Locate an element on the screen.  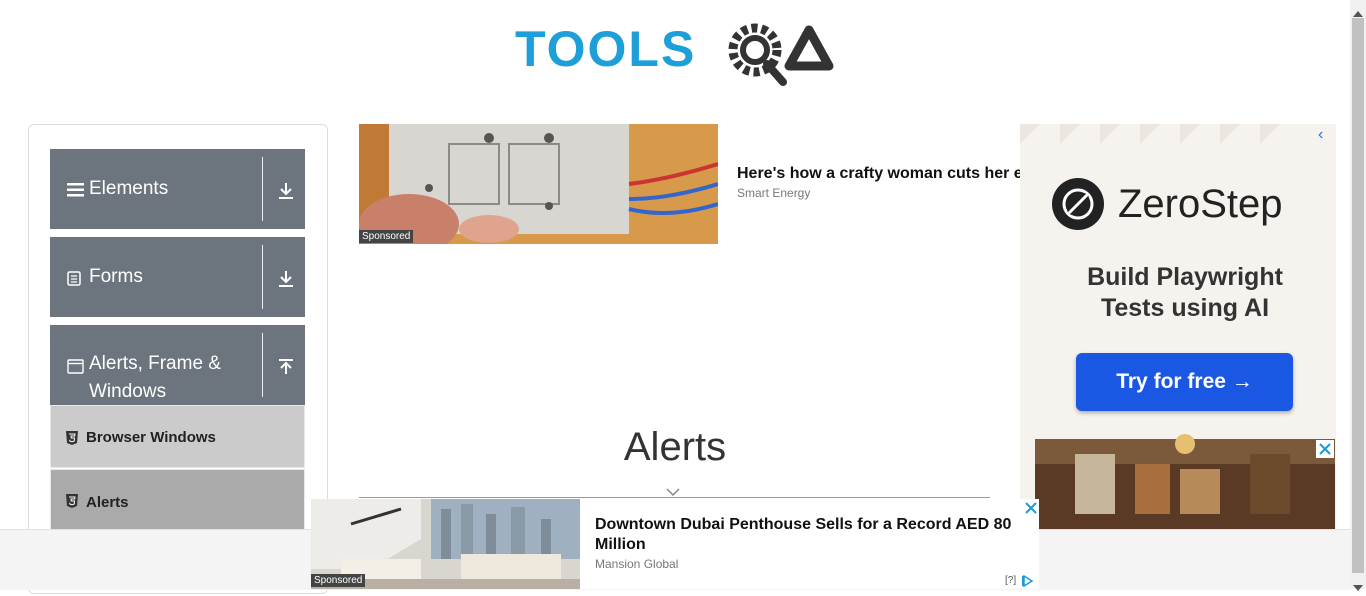
toolsqa-logo: TOOLS is located at coordinates (677, 54).